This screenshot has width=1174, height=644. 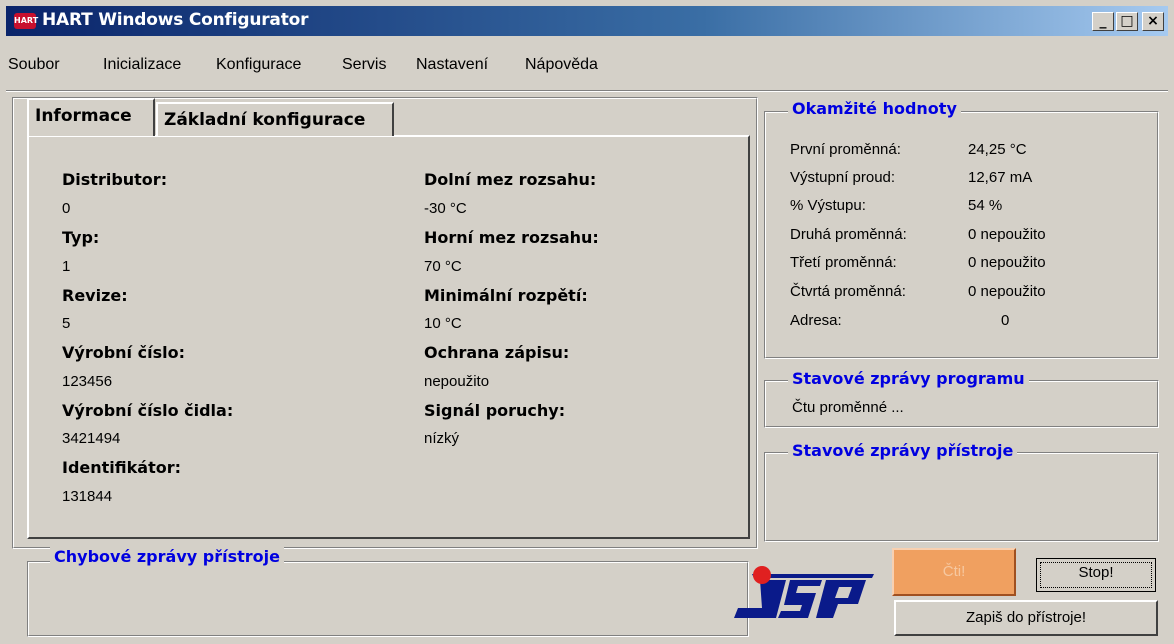 What do you see at coordinates (804, 592) in the screenshot?
I see `jsp-logo` at bounding box center [804, 592].